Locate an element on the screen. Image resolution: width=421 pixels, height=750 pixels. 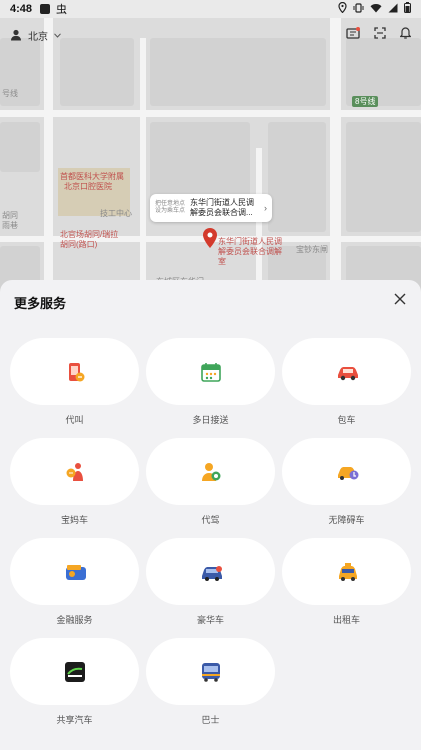
signal-icon is located at coordinates (393, 9).